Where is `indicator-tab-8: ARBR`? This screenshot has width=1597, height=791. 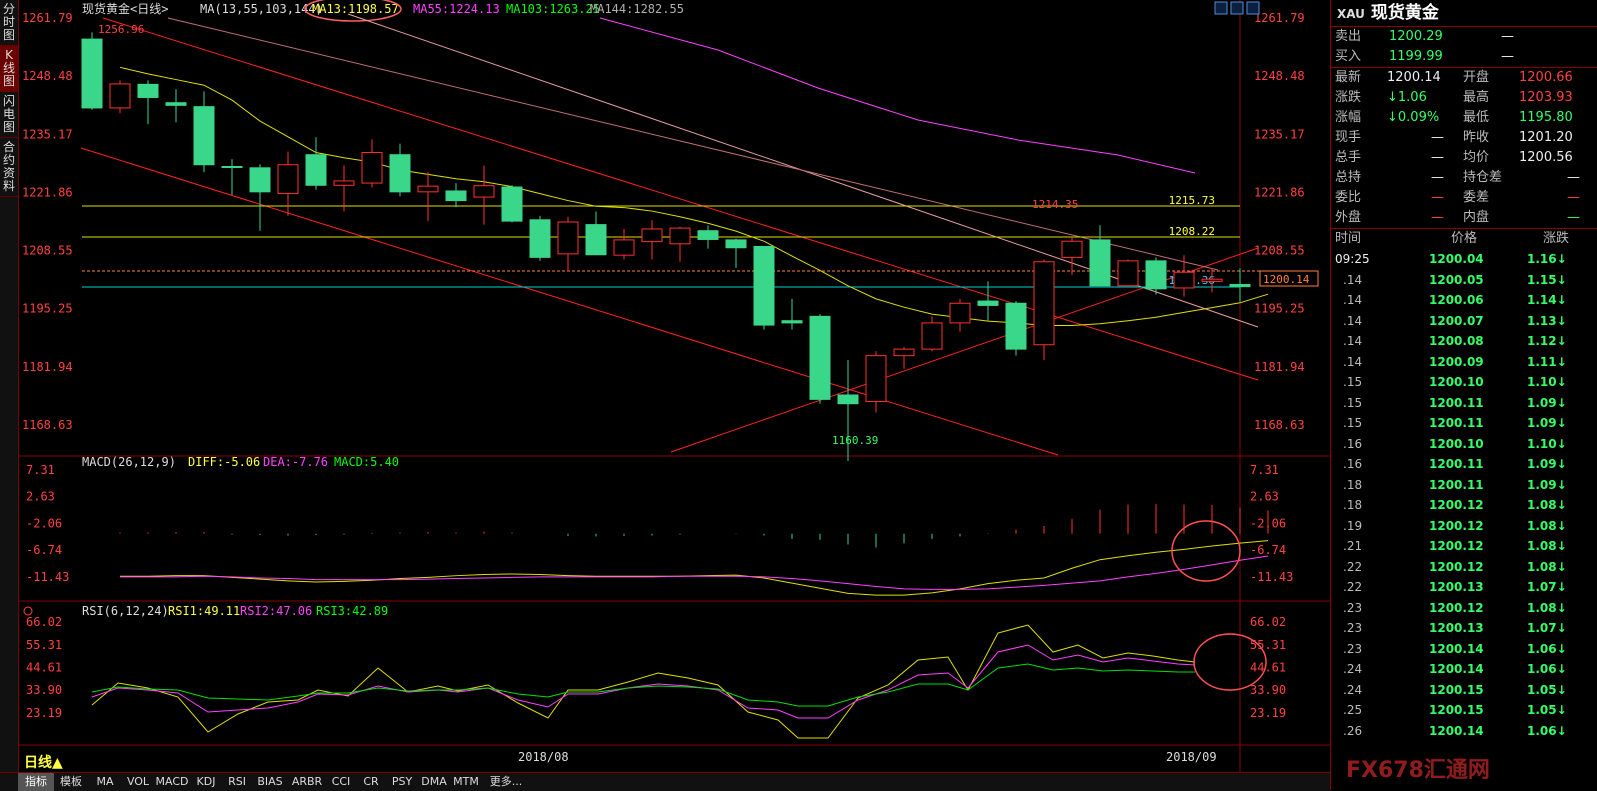 indicator-tab-8: ARBR is located at coordinates (307, 782).